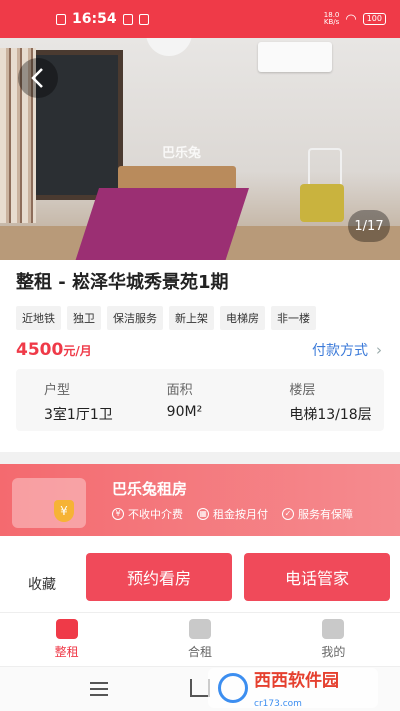  I want to click on menu-icon, so click(99, 689).